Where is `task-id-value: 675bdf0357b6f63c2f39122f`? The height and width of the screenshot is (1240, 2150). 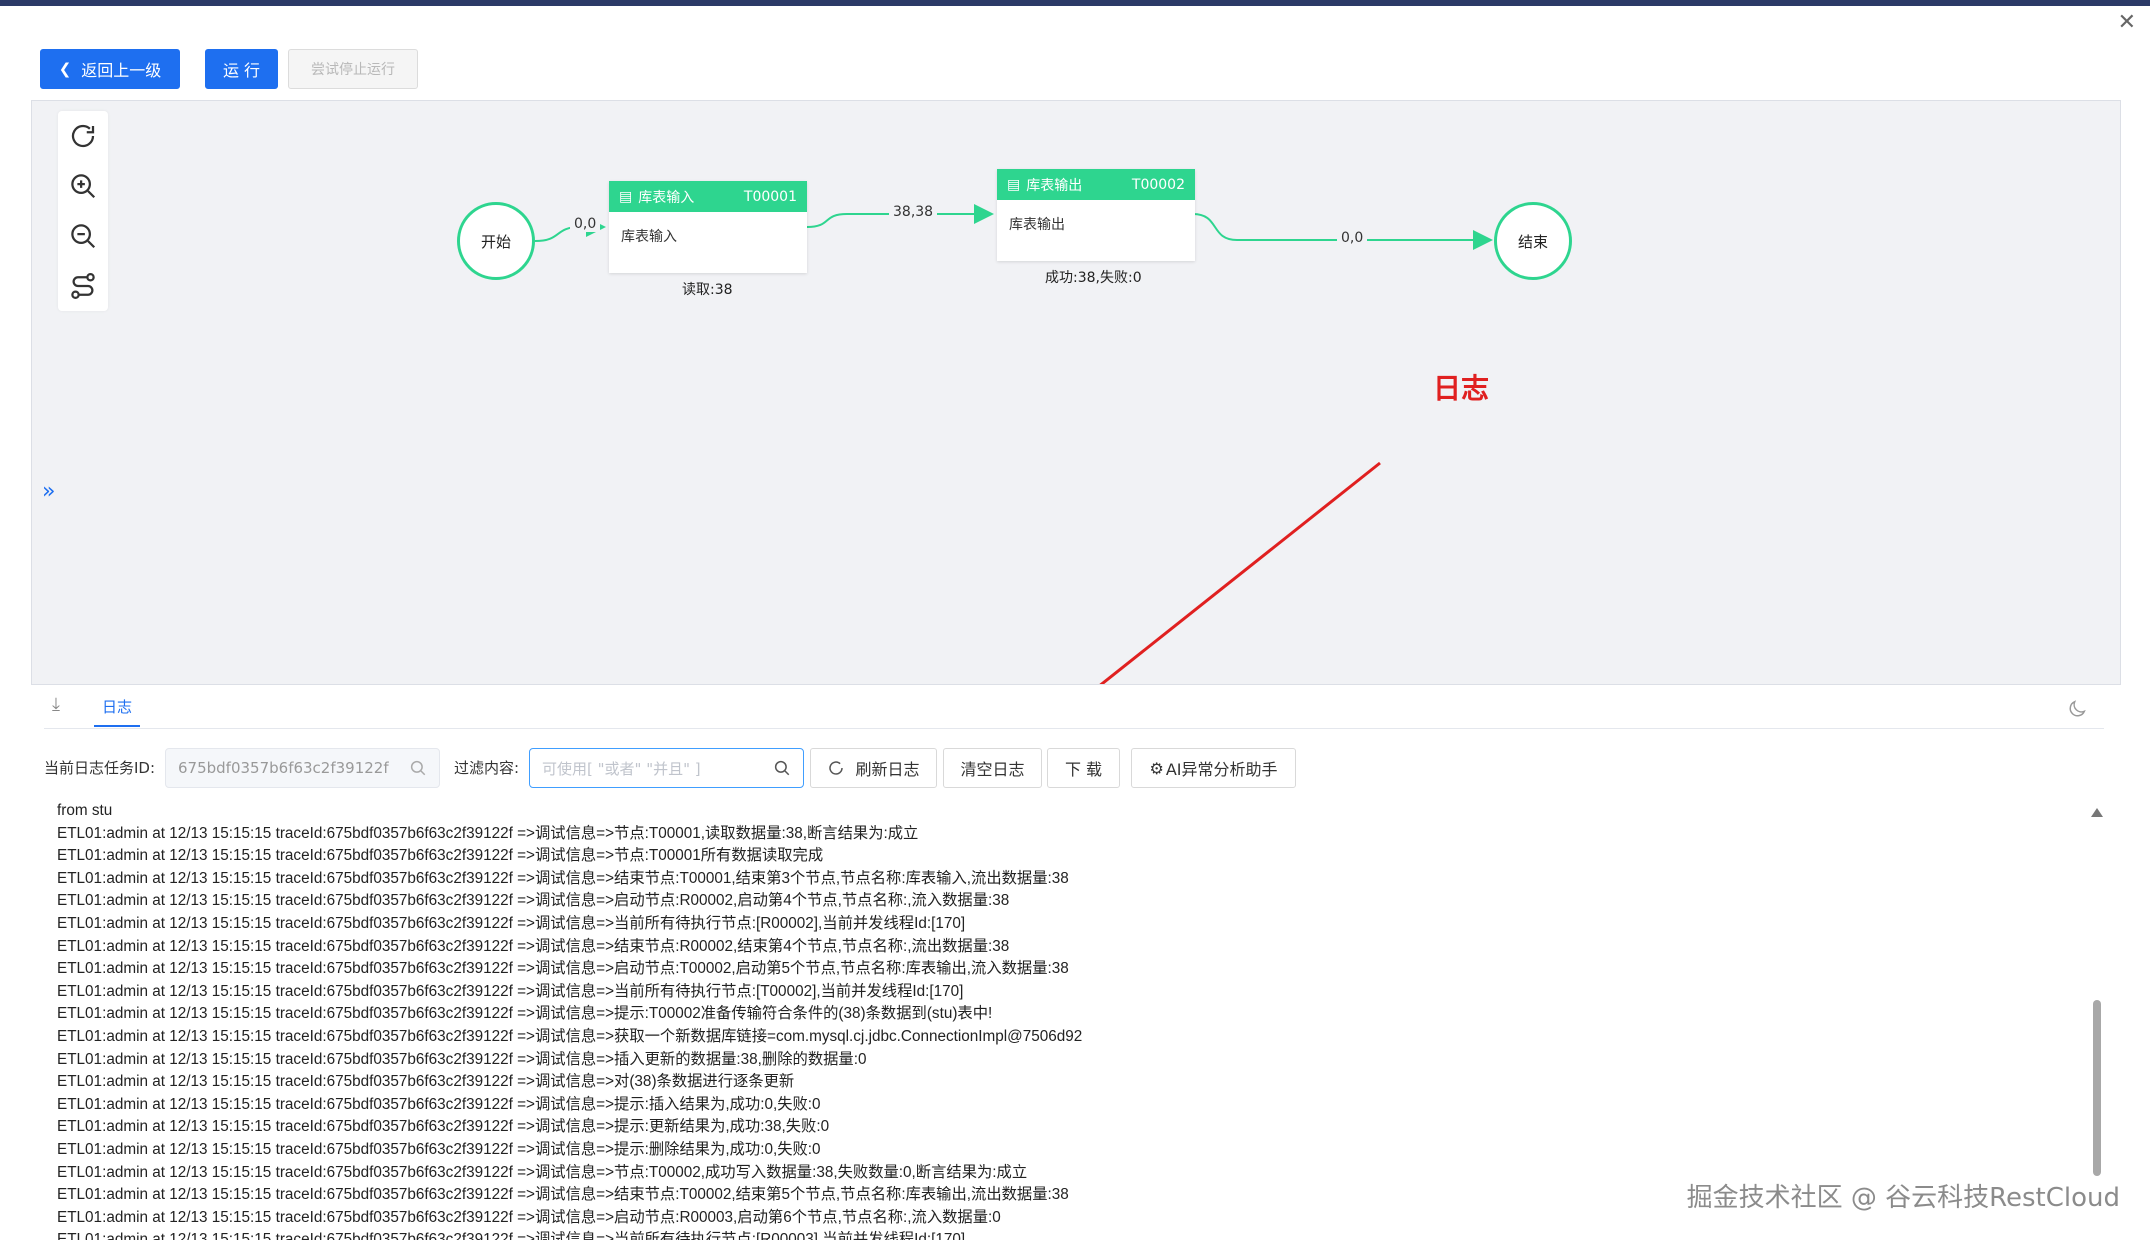
task-id-value: 675bdf0357b6f63c2f39122f is located at coordinates (283, 768).